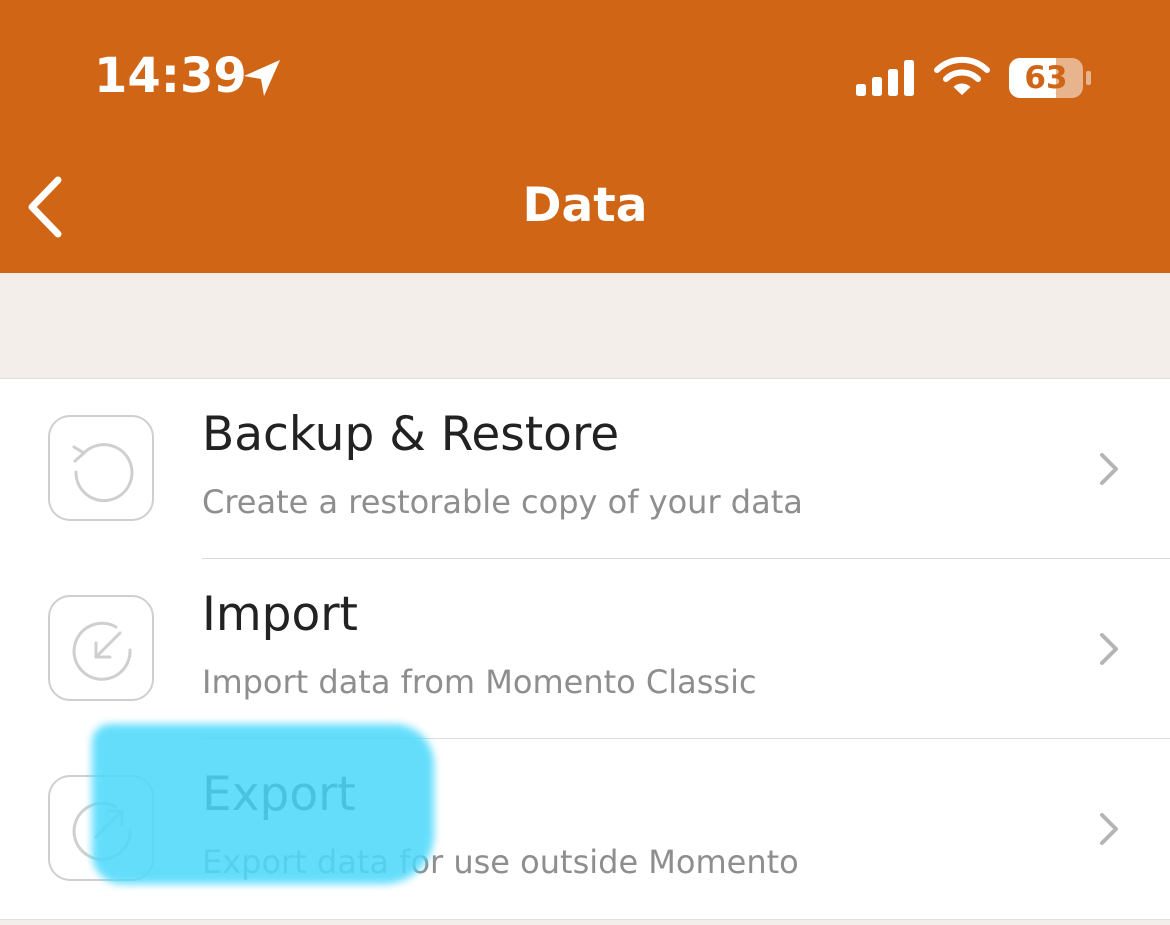 This screenshot has height=925, width=1170. I want to click on cellular-signal-icon, so click(885, 78).